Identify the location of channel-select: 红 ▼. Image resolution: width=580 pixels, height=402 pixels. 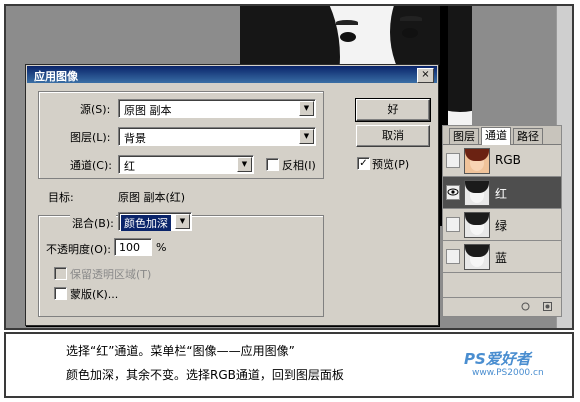
(186, 164).